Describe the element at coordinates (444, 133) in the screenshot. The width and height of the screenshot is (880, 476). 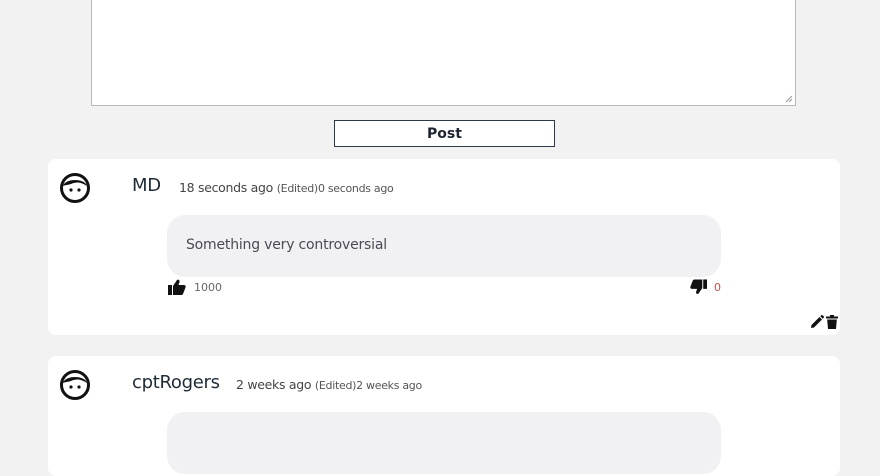
I see `post-button: Post` at that location.